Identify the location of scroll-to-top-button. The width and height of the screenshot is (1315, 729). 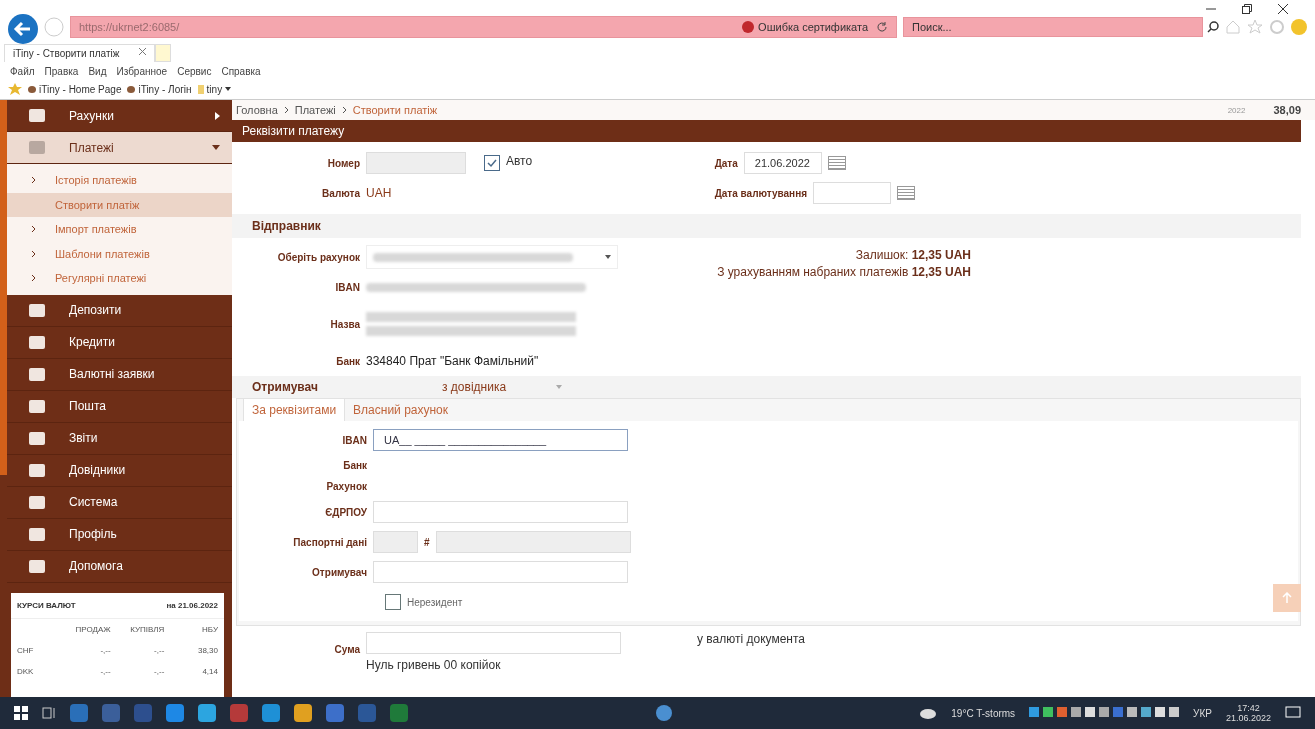
(1287, 598).